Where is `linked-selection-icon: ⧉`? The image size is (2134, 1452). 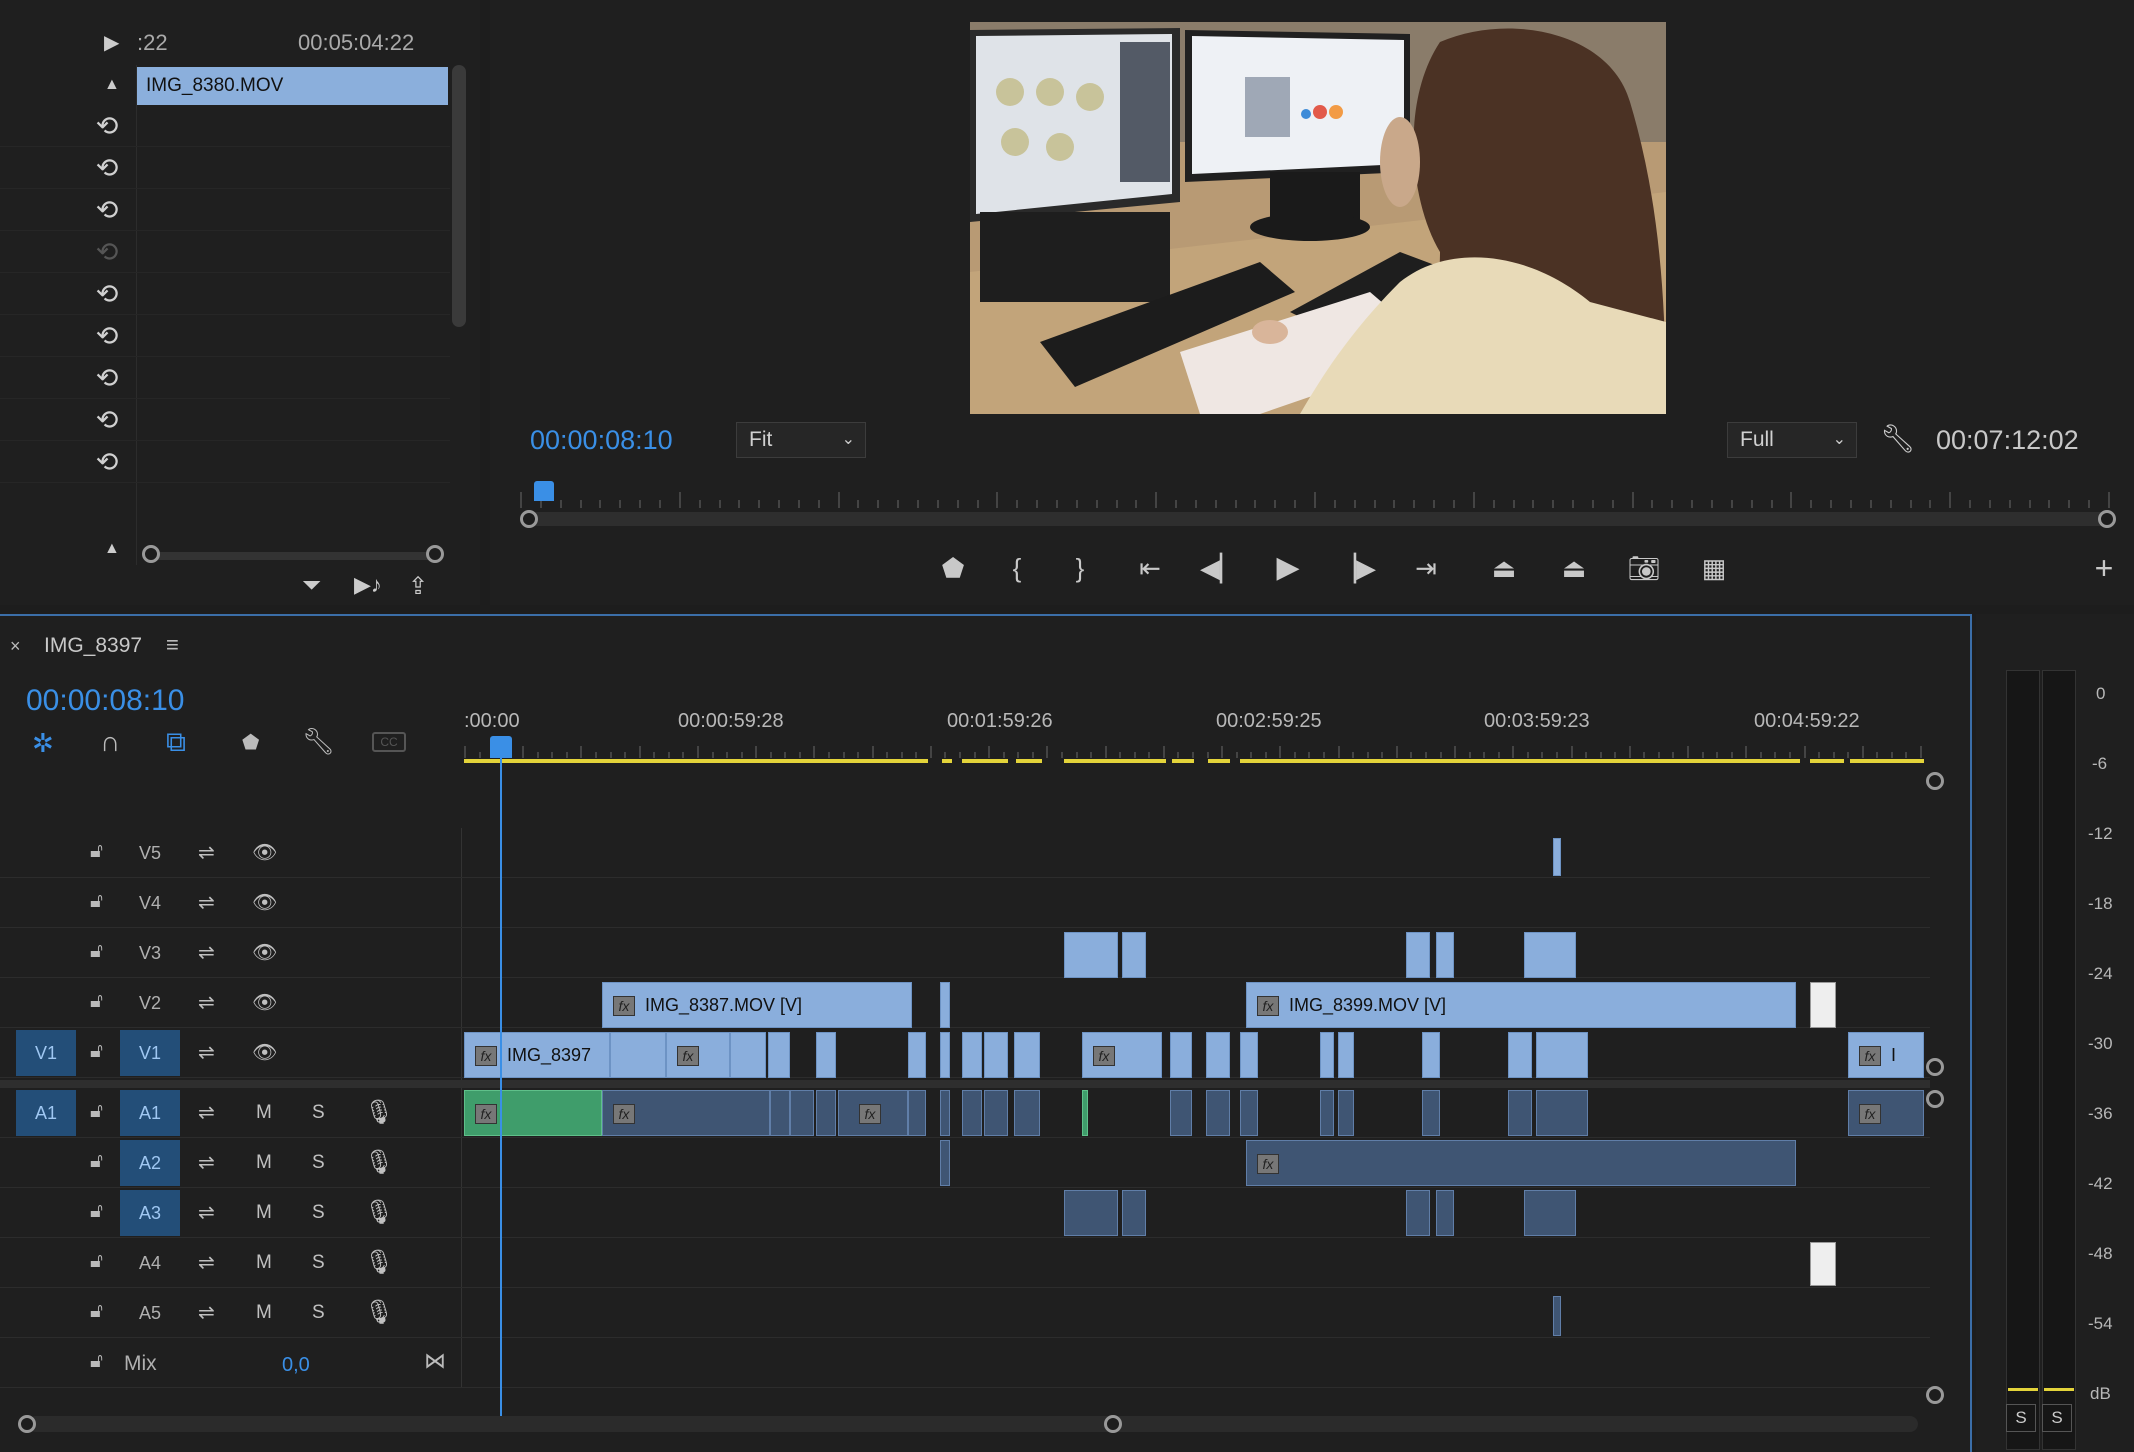
linked-selection-icon: ⧉ is located at coordinates (176, 742).